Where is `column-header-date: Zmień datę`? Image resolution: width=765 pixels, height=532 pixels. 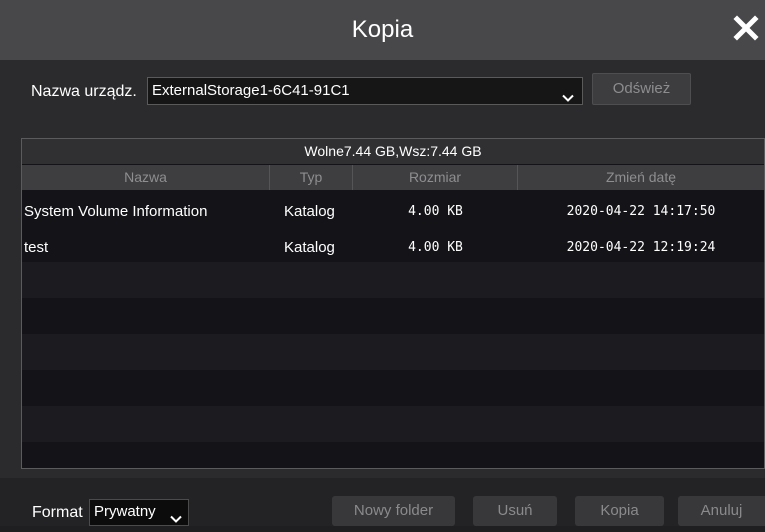
column-header-date: Zmień datę is located at coordinates (641, 177).